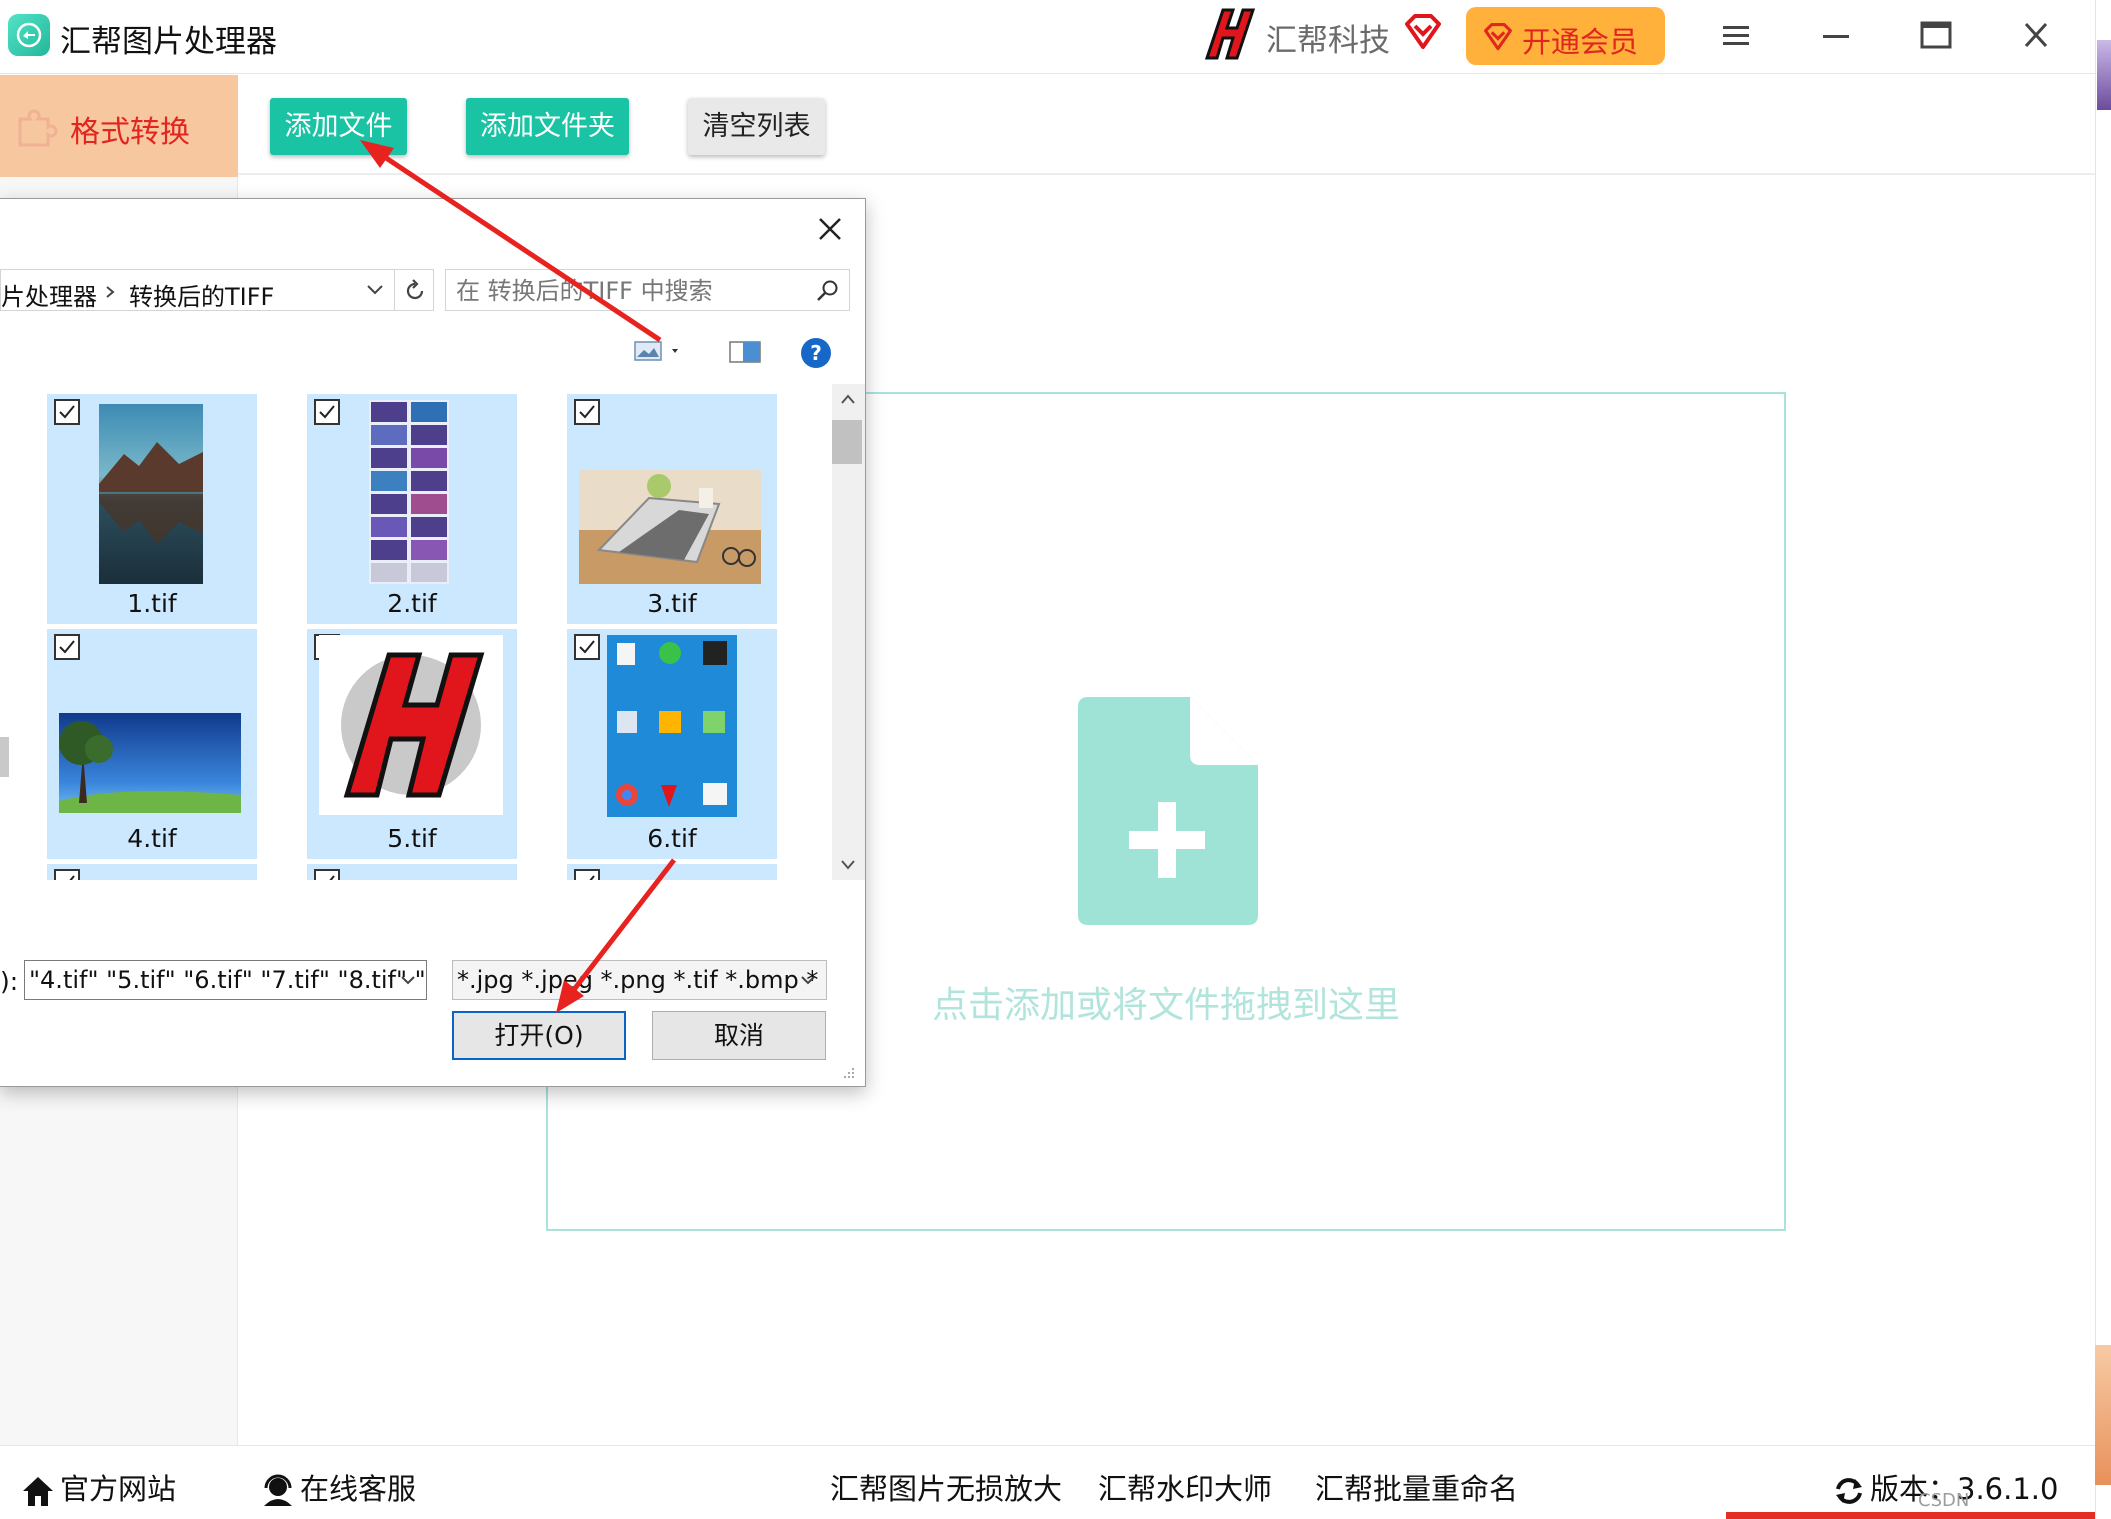 The height and width of the screenshot is (1519, 2111). What do you see at coordinates (1229, 34) in the screenshot?
I see `brand-logo-icon` at bounding box center [1229, 34].